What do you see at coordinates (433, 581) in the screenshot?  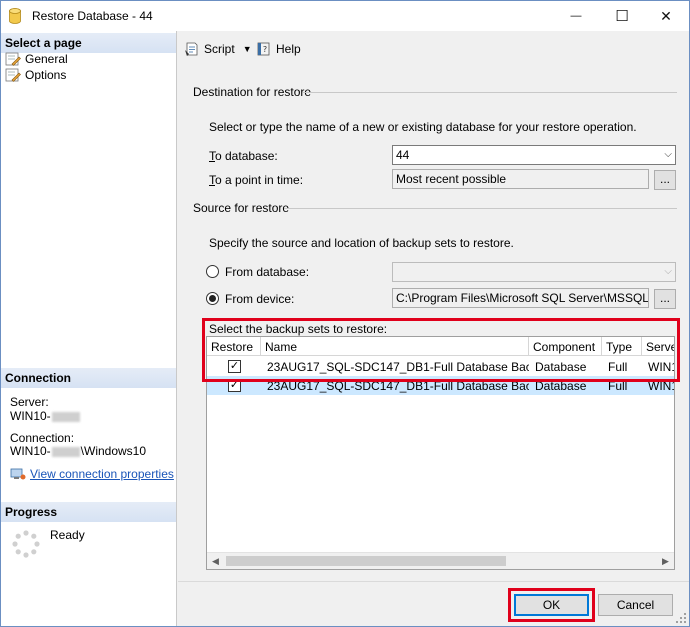 I see `footer-divider` at bounding box center [433, 581].